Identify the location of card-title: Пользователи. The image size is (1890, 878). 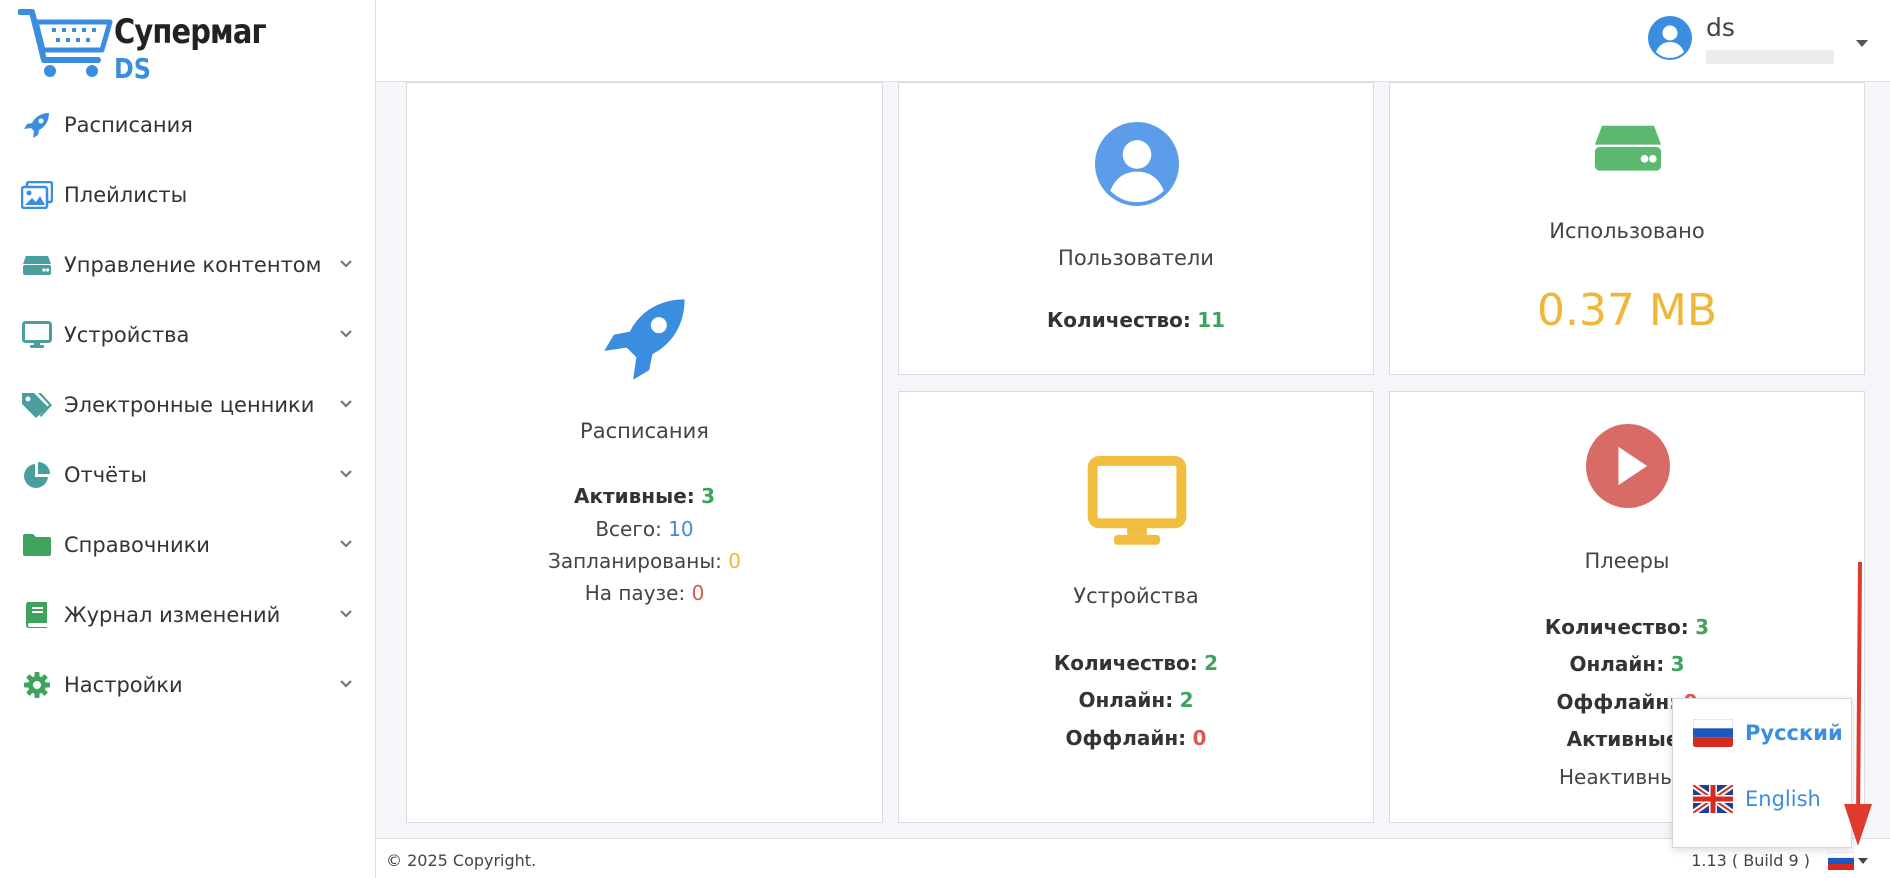
(1136, 258).